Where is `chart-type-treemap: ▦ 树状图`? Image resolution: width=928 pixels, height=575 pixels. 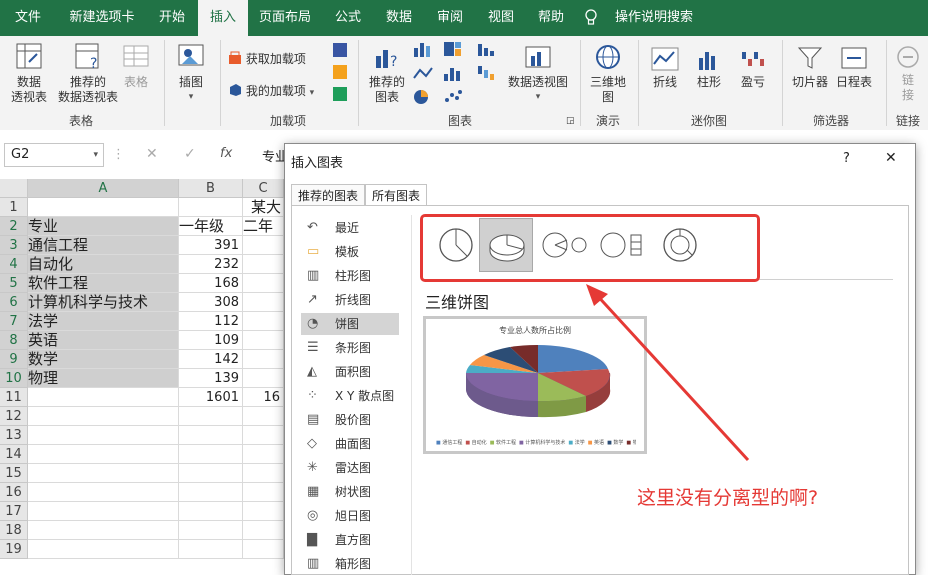
chart-type-treemap: ▦ 树状图 is located at coordinates (350, 492).